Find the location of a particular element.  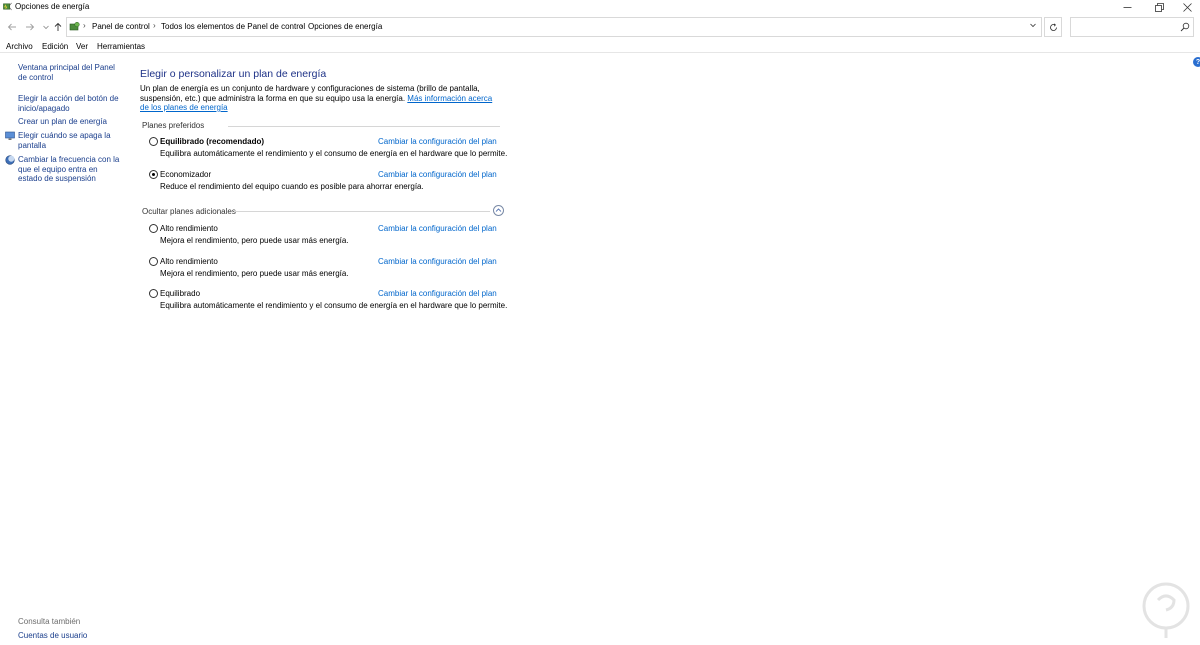

collapse-button is located at coordinates (498, 210).